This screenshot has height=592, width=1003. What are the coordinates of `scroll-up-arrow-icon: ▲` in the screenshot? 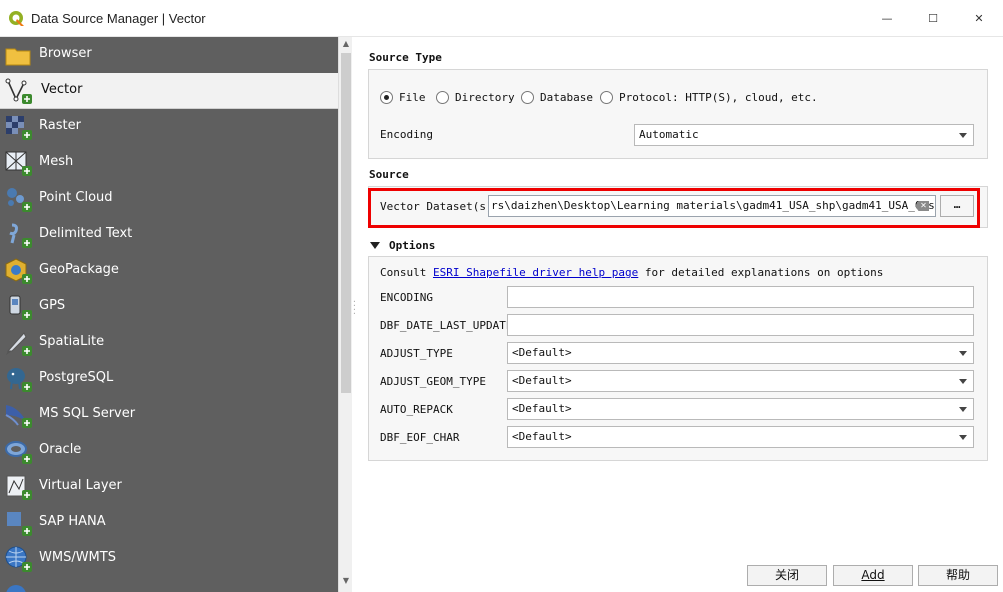 It's located at (346, 44).